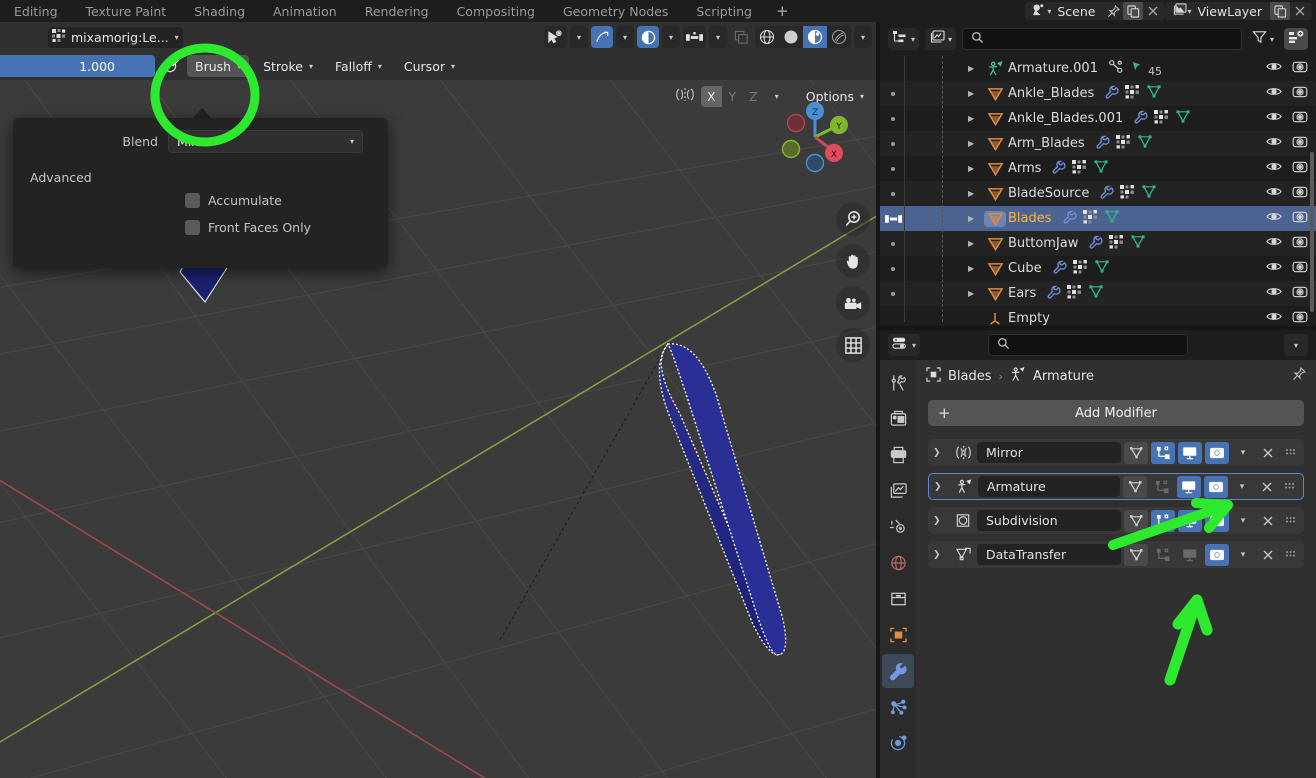 The image size is (1316, 778). Describe the element at coordinates (853, 219) in the screenshot. I see `zoom-icon` at that location.